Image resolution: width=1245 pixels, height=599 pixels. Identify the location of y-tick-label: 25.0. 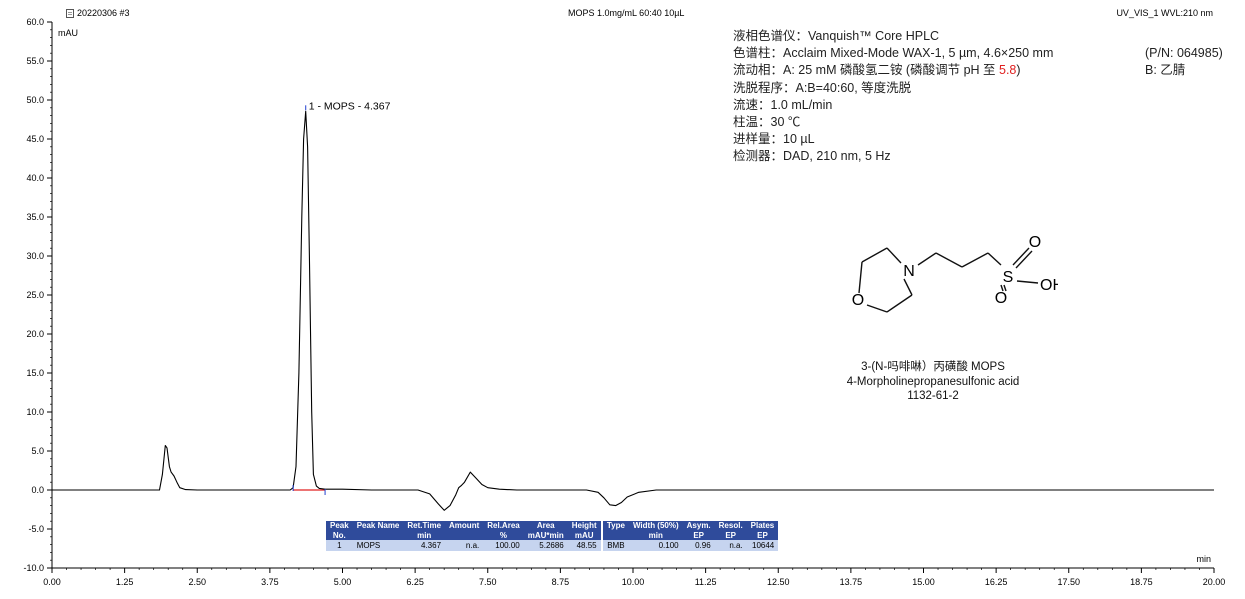
(35, 295).